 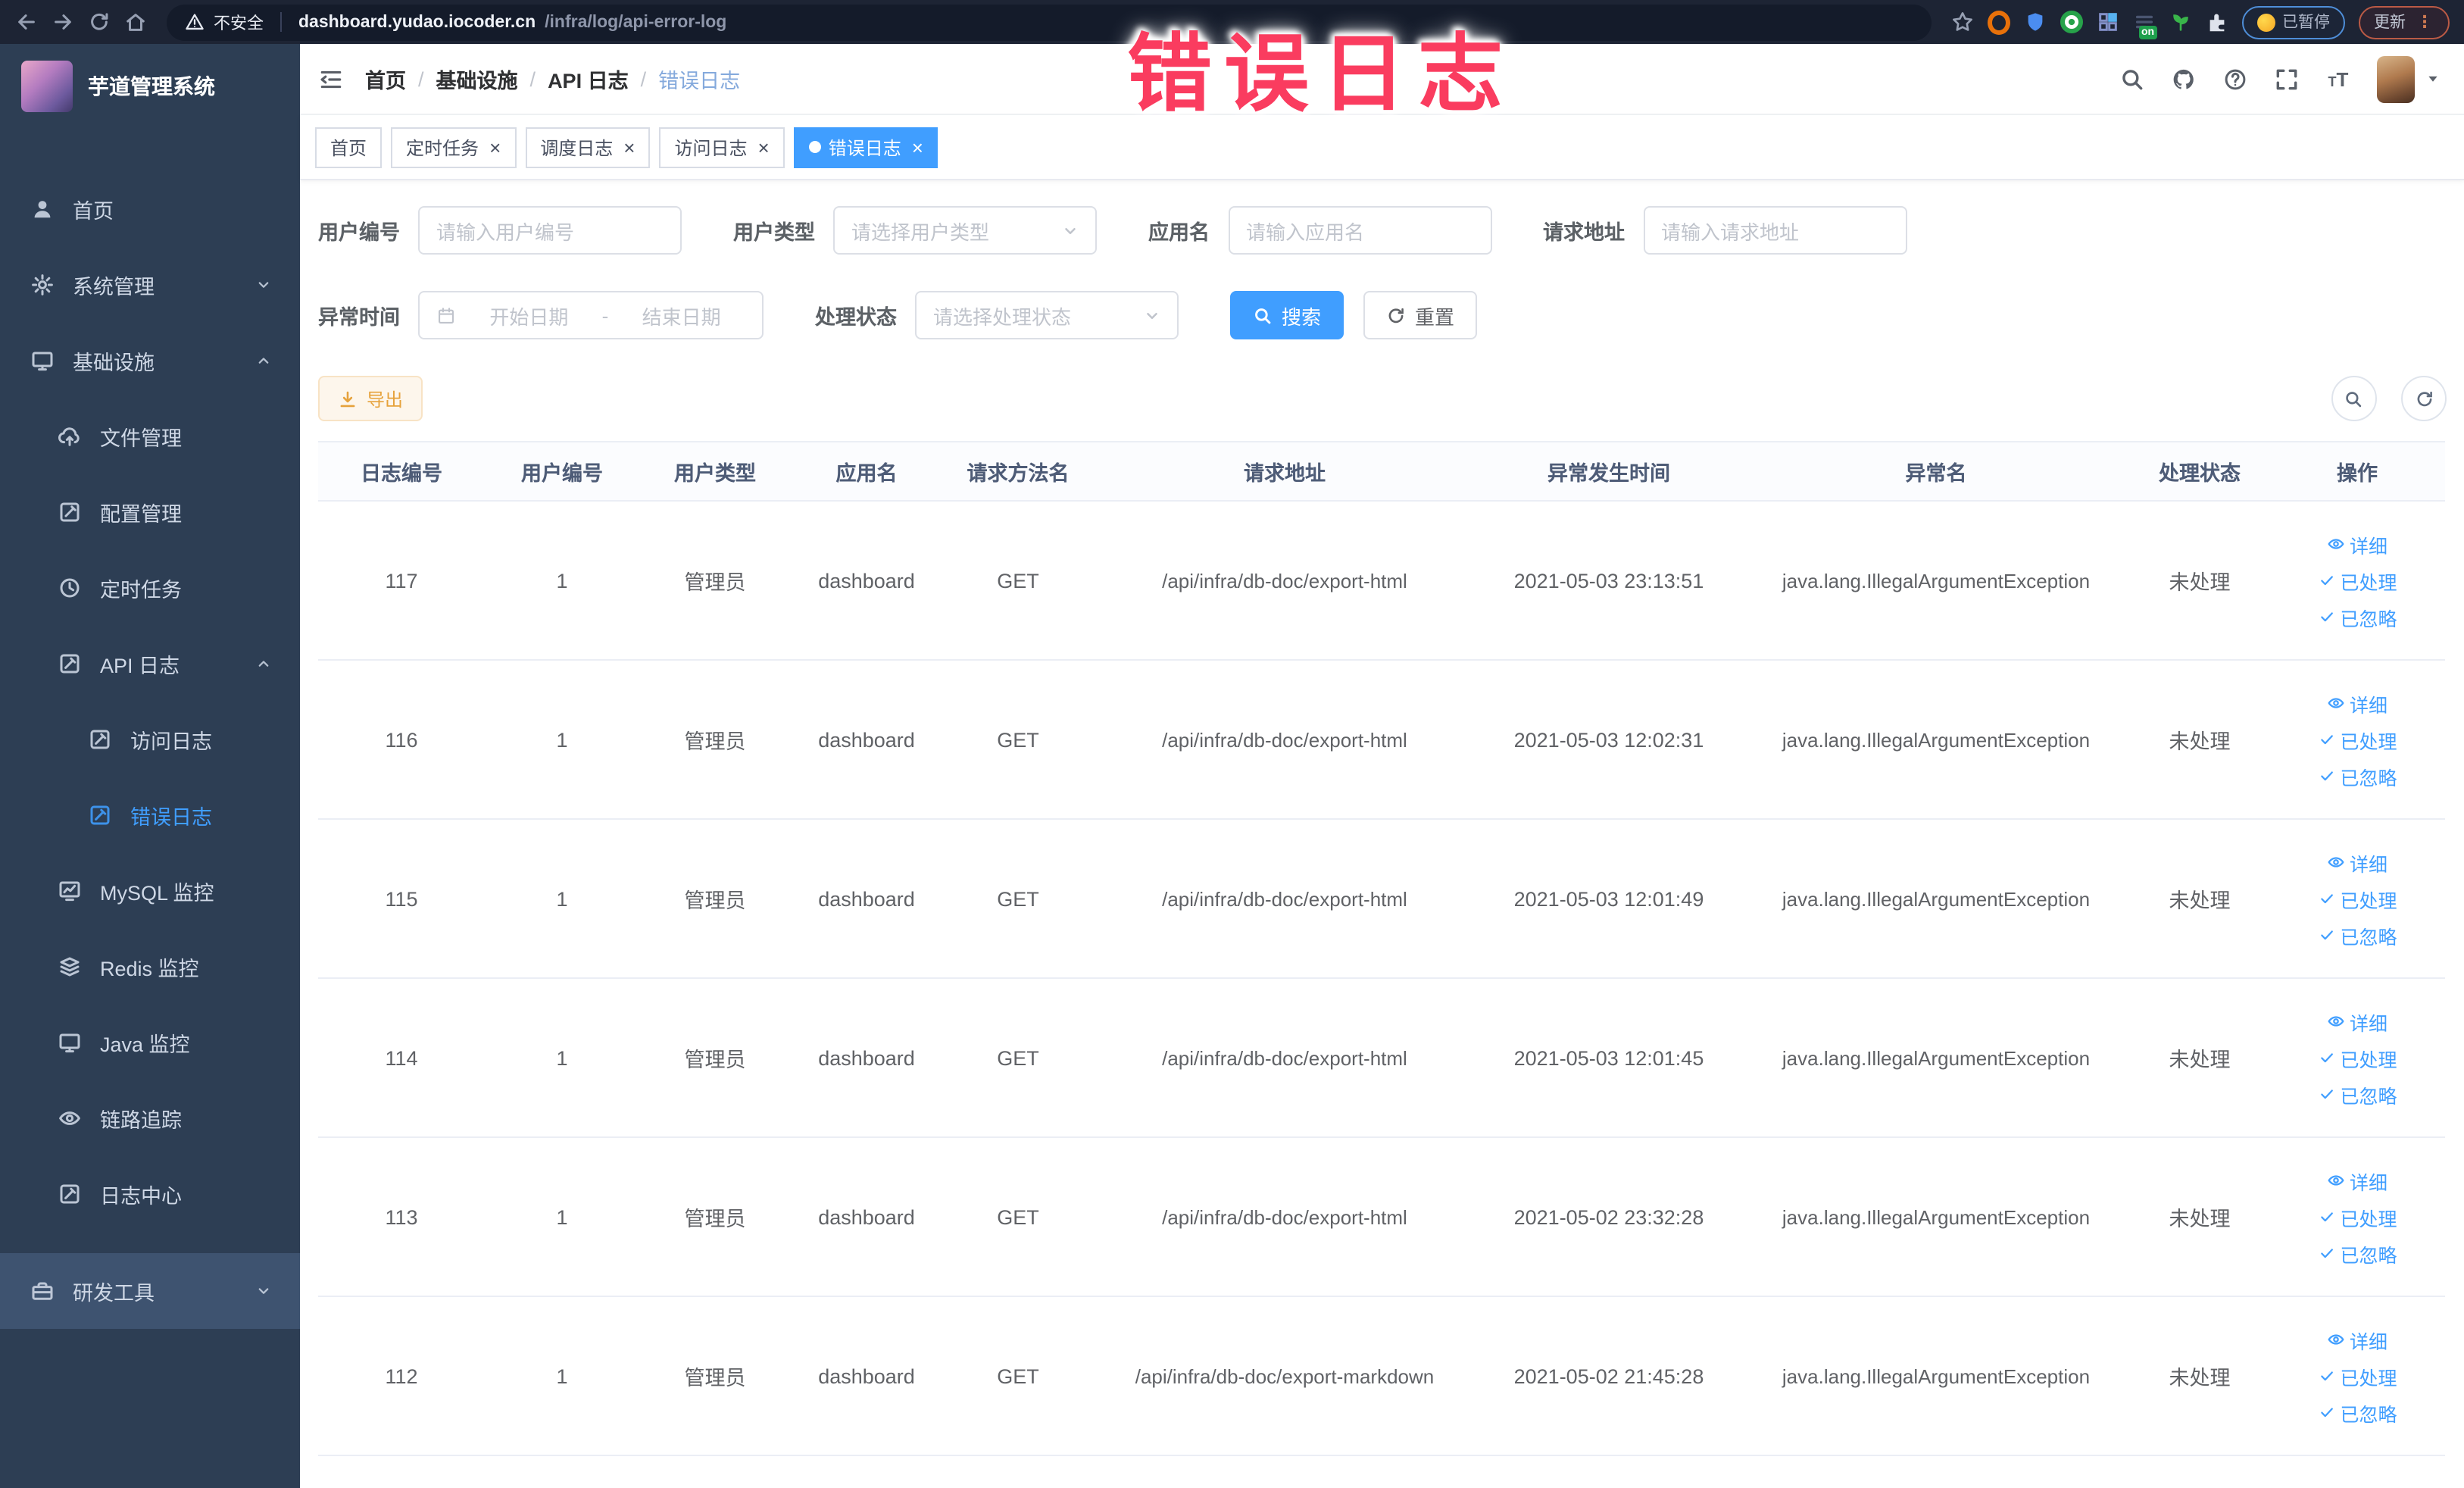 What do you see at coordinates (1285, 1376) in the screenshot?
I see `url-cell: /api/infra/db-doc/export-markdown` at bounding box center [1285, 1376].